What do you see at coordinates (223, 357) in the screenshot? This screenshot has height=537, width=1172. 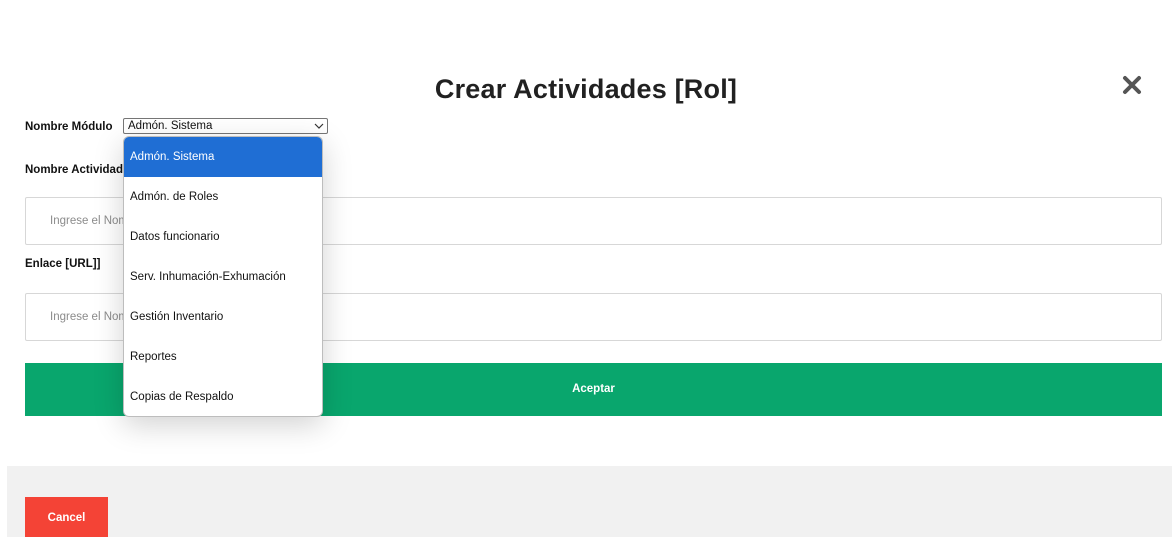 I see `option-reportes: Reportes` at bounding box center [223, 357].